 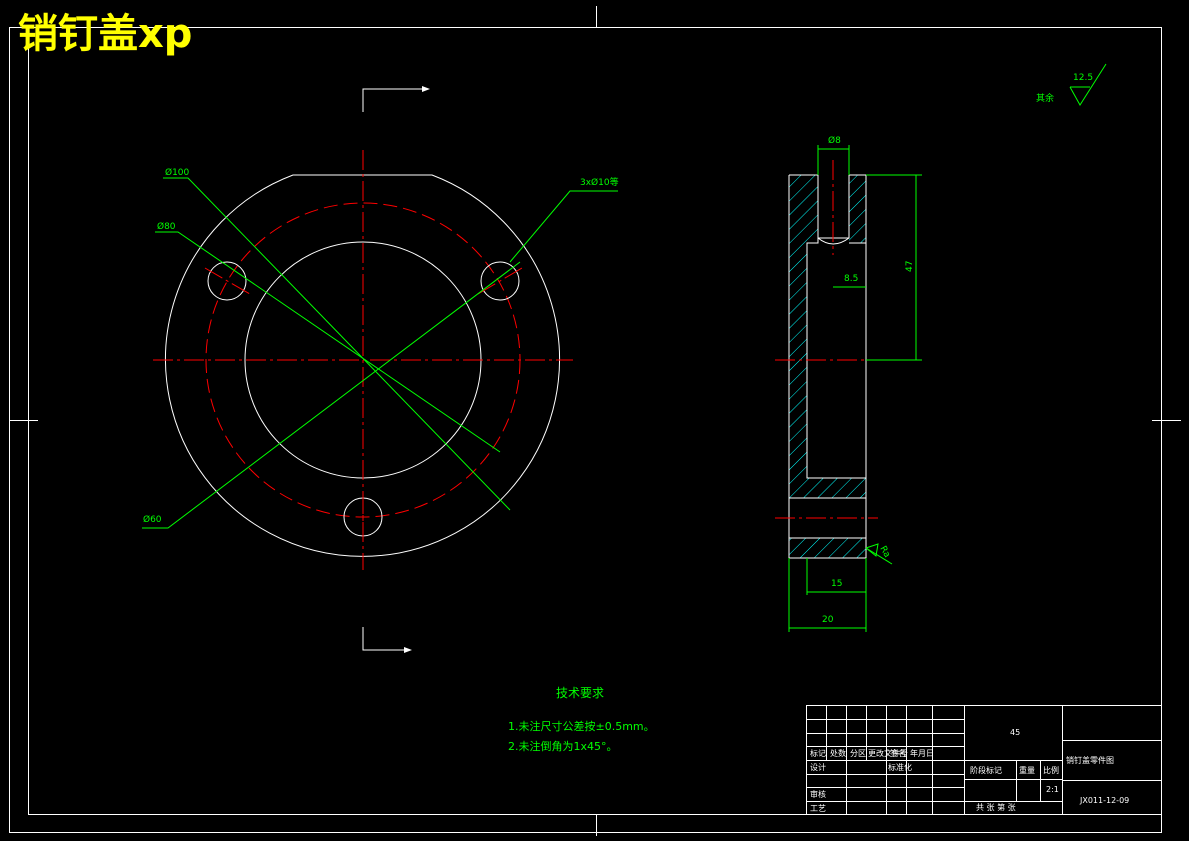 I want to click on stage-label: 阶段标记, so click(x=986, y=770).